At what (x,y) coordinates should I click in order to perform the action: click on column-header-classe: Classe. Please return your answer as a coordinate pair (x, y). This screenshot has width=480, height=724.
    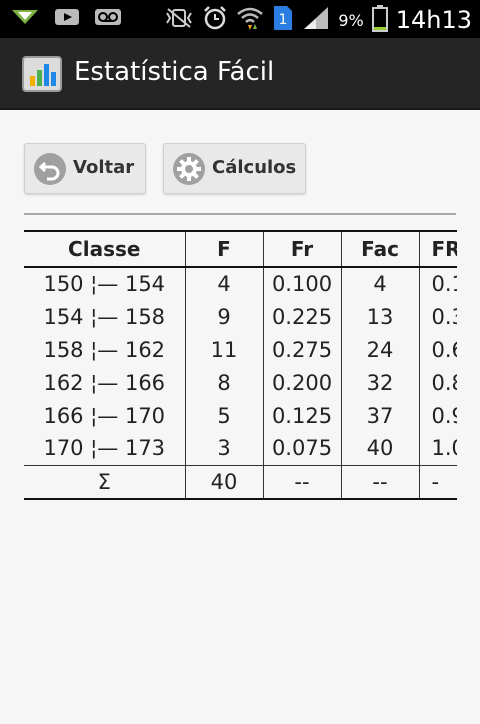
    Looking at the image, I should click on (104, 249).